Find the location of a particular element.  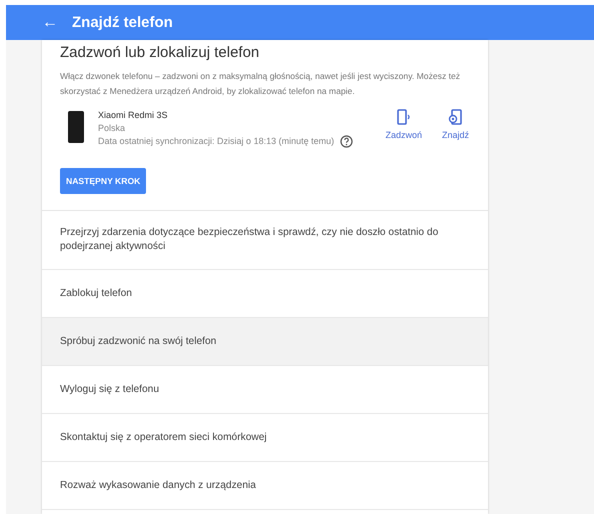

option-item: Spróbuj zadzwonić na swój telefon is located at coordinates (265, 342).